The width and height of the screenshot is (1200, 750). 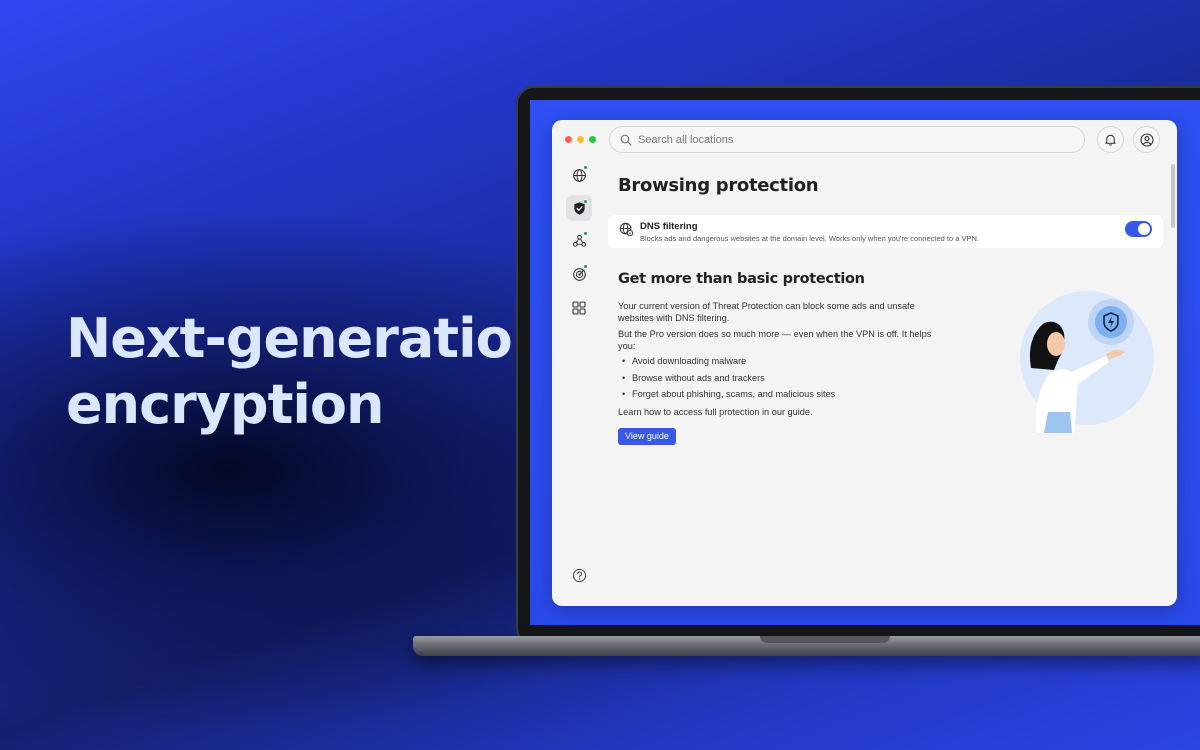 What do you see at coordinates (308, 338) in the screenshot?
I see `headline-line-1: Next-generation` at bounding box center [308, 338].